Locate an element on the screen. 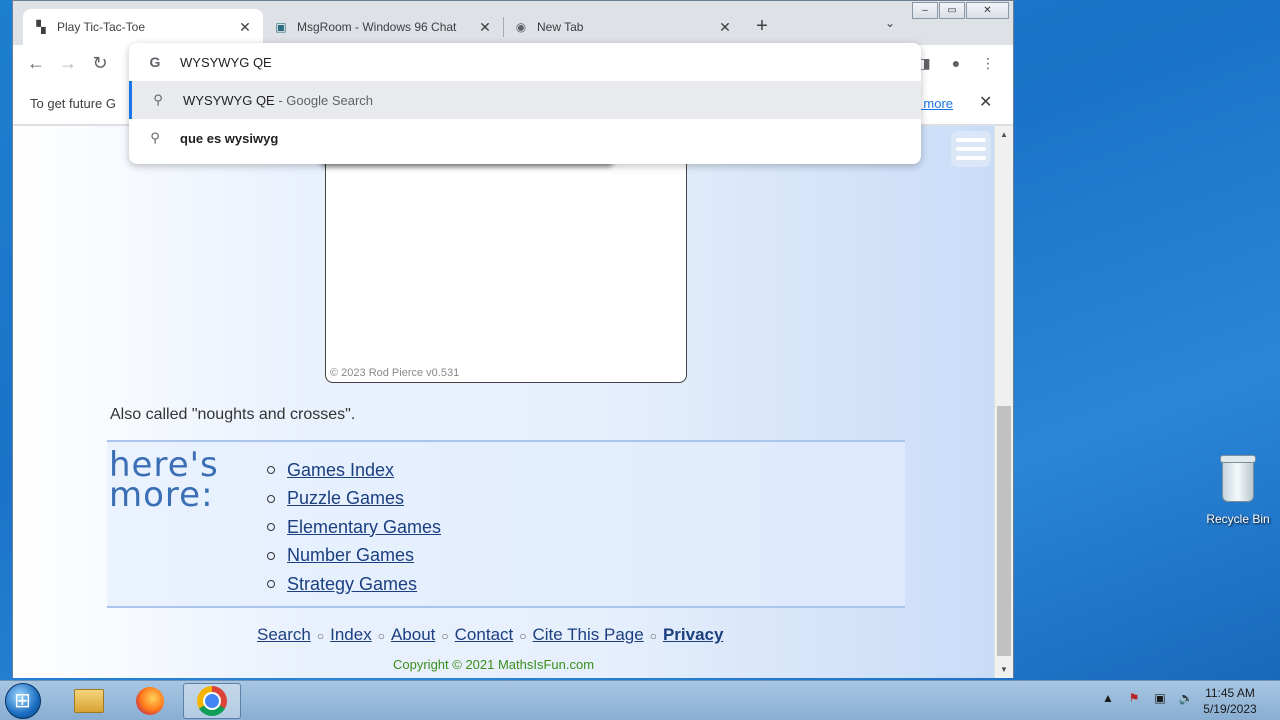 This screenshot has height=720, width=1280. reload-button: ↻ is located at coordinates (100, 63).